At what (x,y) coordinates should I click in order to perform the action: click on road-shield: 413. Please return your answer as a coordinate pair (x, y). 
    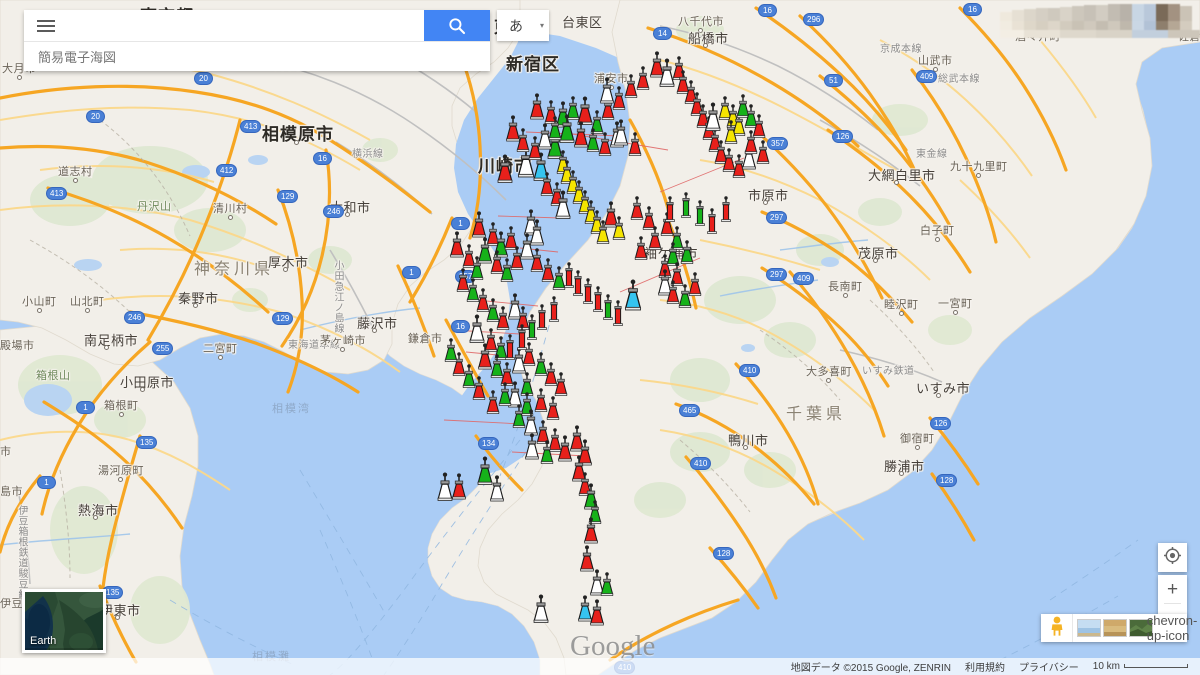
    Looking at the image, I should click on (57, 193).